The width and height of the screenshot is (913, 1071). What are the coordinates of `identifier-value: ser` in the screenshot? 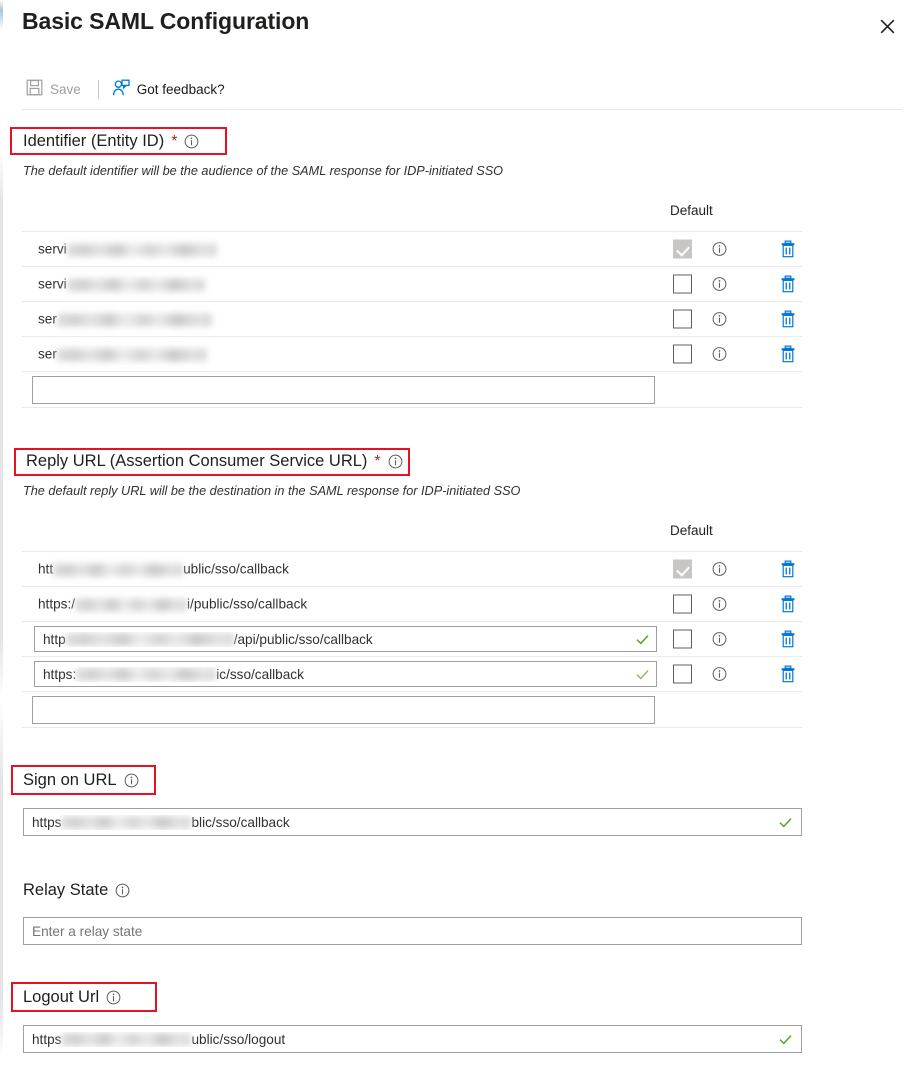 It's located at (125, 319).